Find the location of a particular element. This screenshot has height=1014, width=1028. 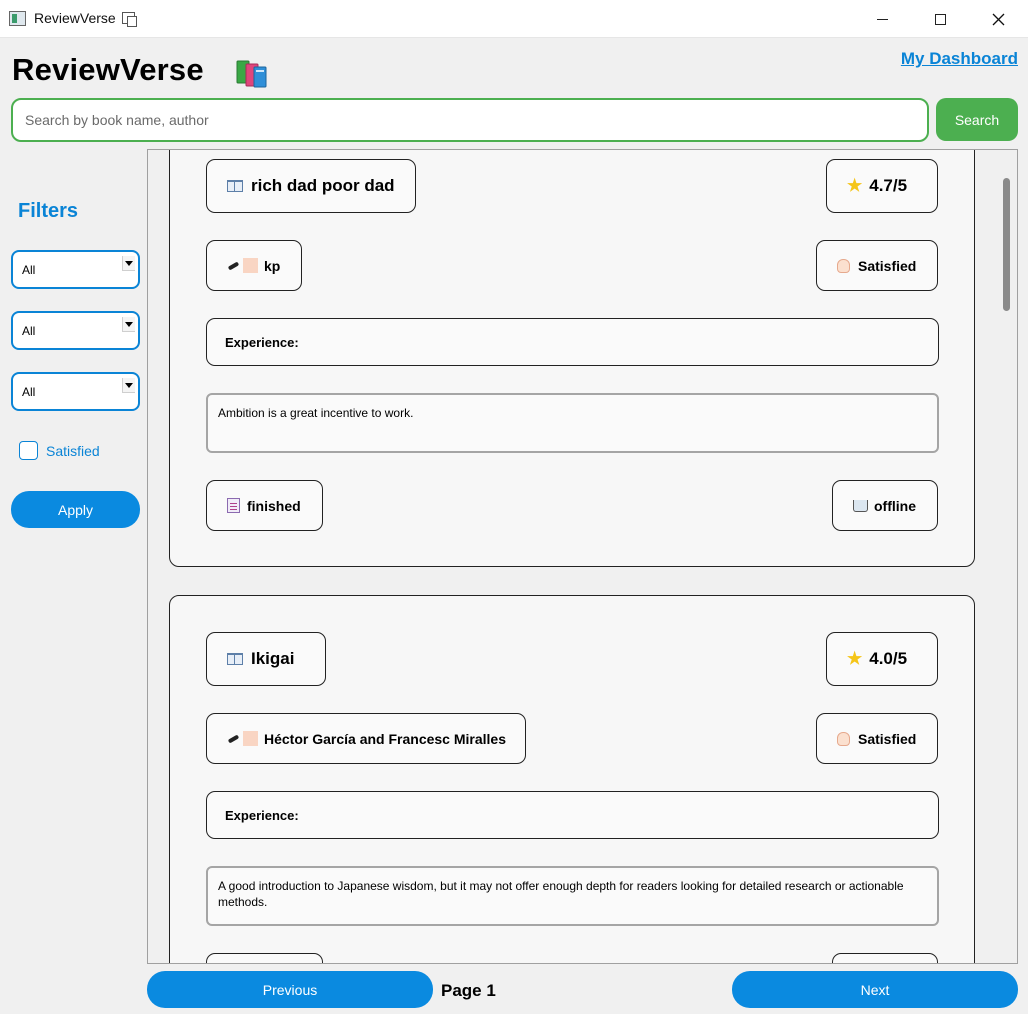

app-icon is located at coordinates (17, 18).